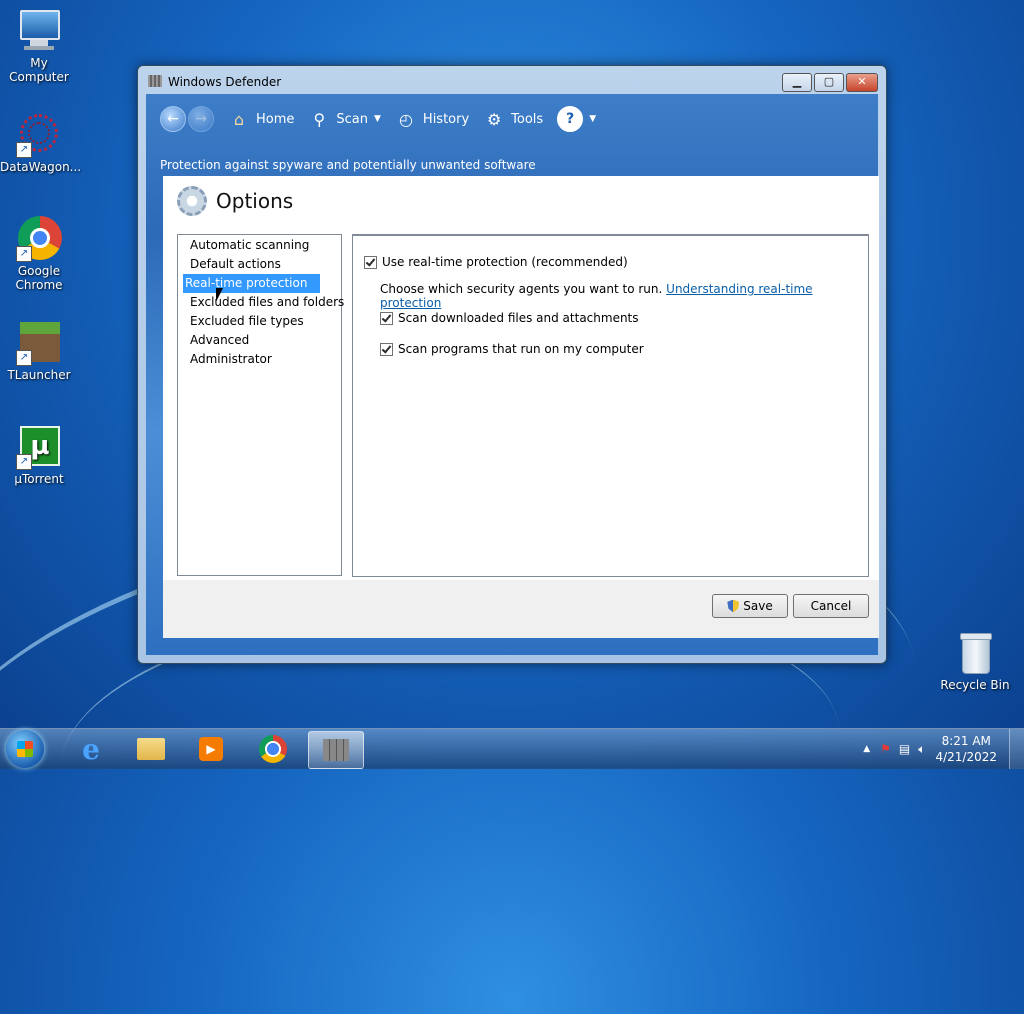 This screenshot has width=1024, height=1014. Describe the element at coordinates (255, 201) in the screenshot. I see `page-title: Options` at that location.